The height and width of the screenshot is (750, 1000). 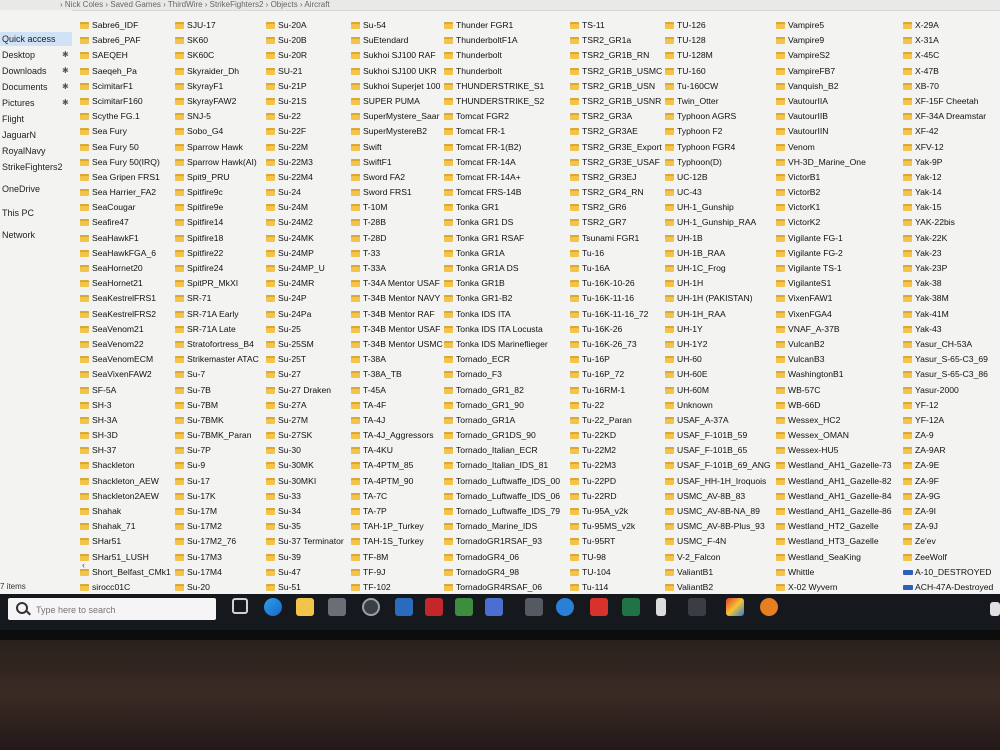 What do you see at coordinates (835, 253) in the screenshot?
I see `folder-item: Vigilante FG-2` at bounding box center [835, 253].